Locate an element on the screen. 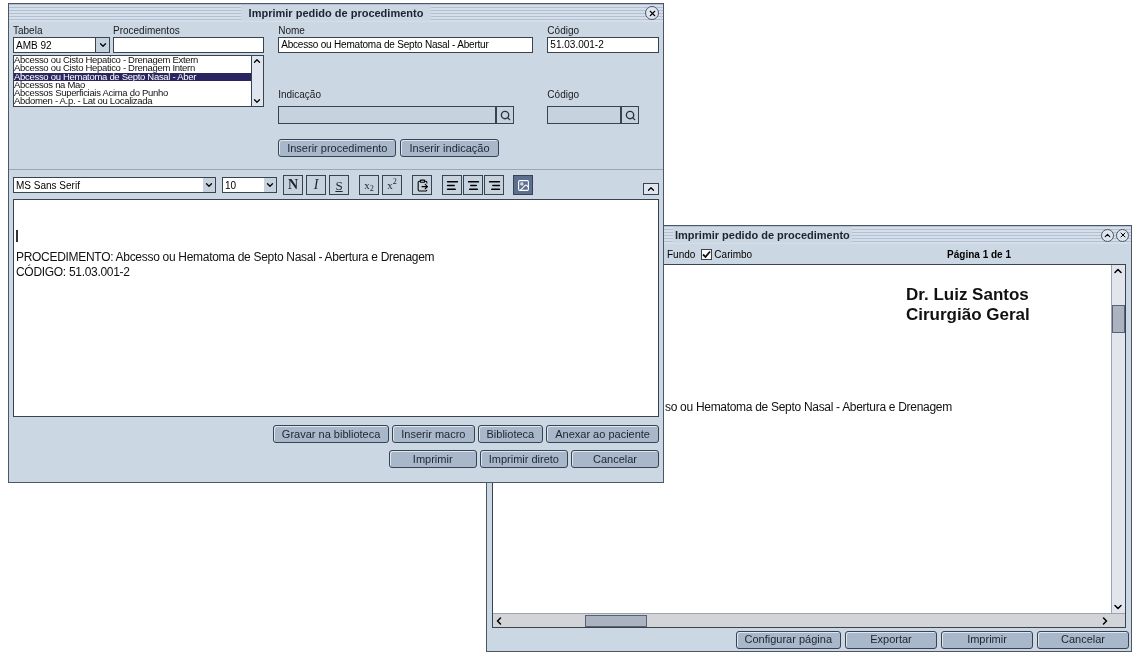 This screenshot has width=1132, height=652. page-indicator: Página 1 de 1 is located at coordinates (979, 254).